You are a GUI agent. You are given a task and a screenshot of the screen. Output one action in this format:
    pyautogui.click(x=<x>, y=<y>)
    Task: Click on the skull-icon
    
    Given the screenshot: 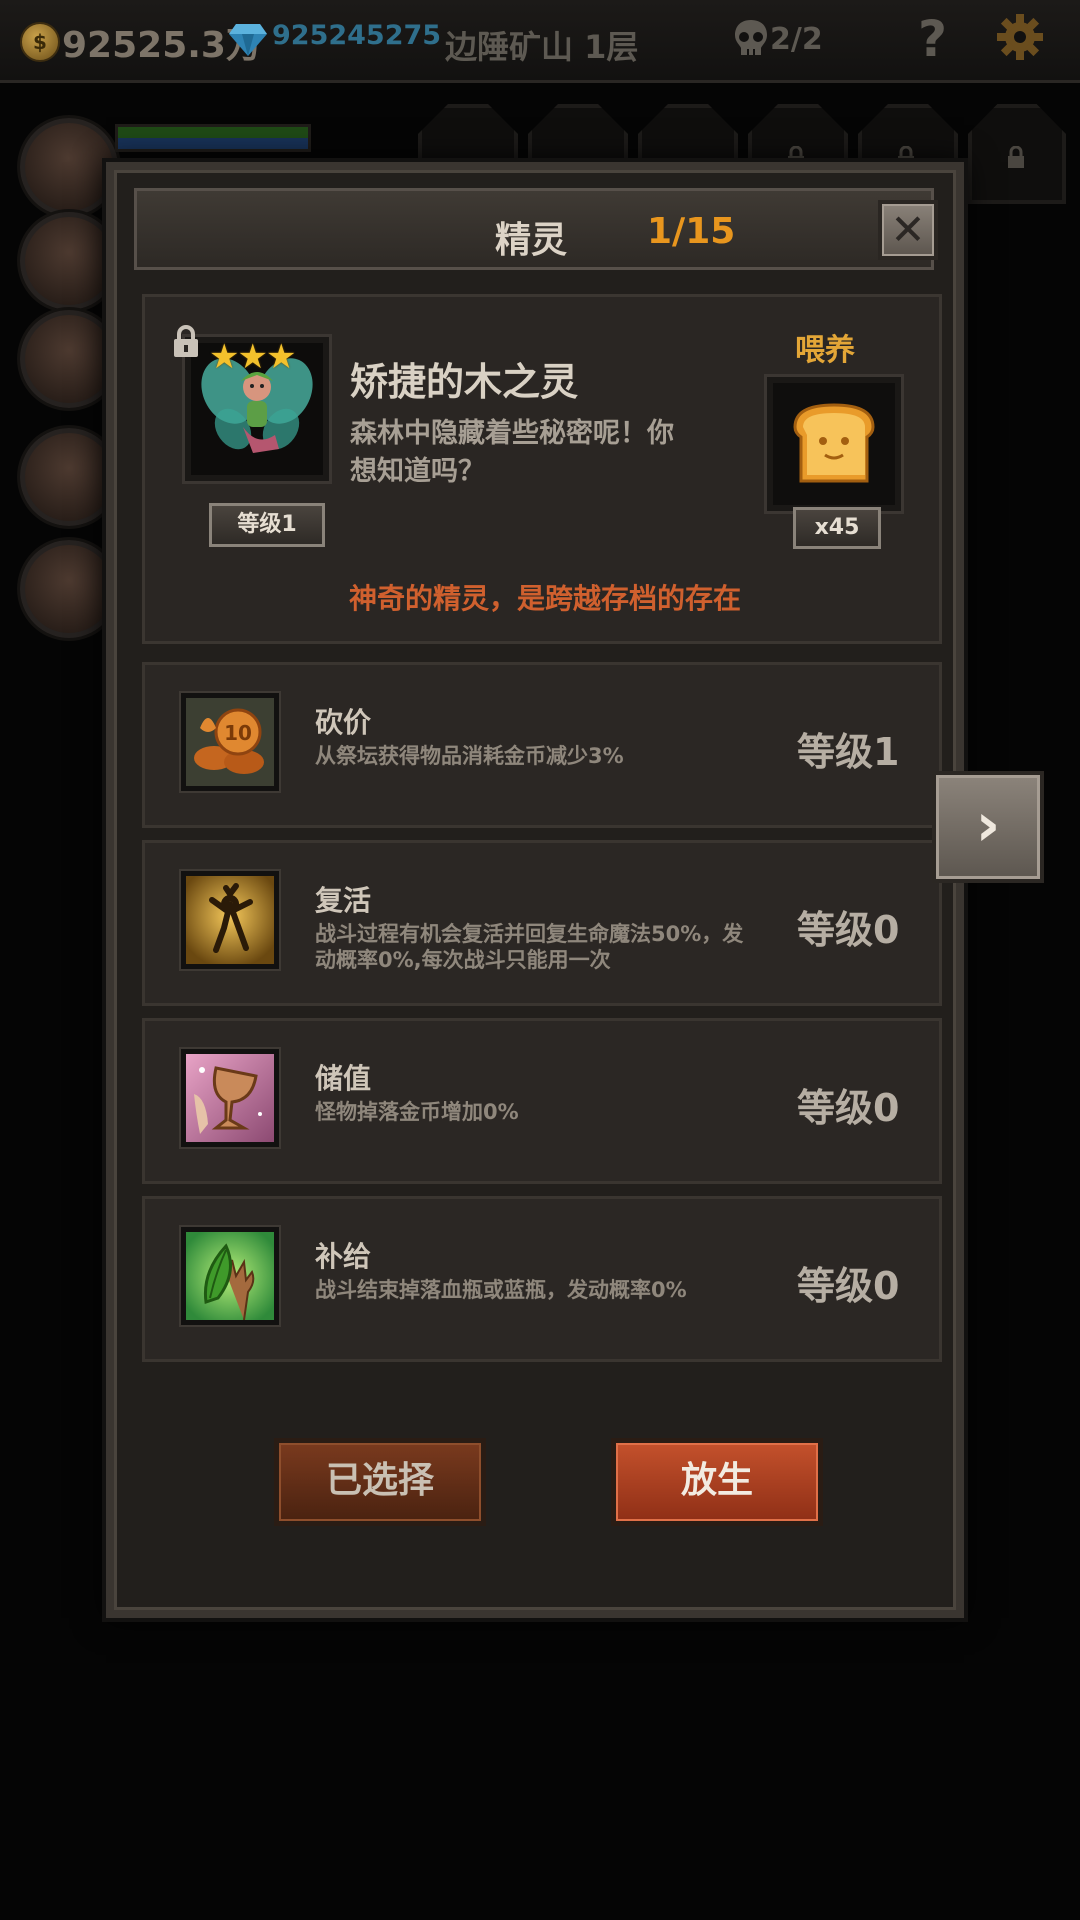 What is the action you would take?
    pyautogui.click(x=751, y=37)
    